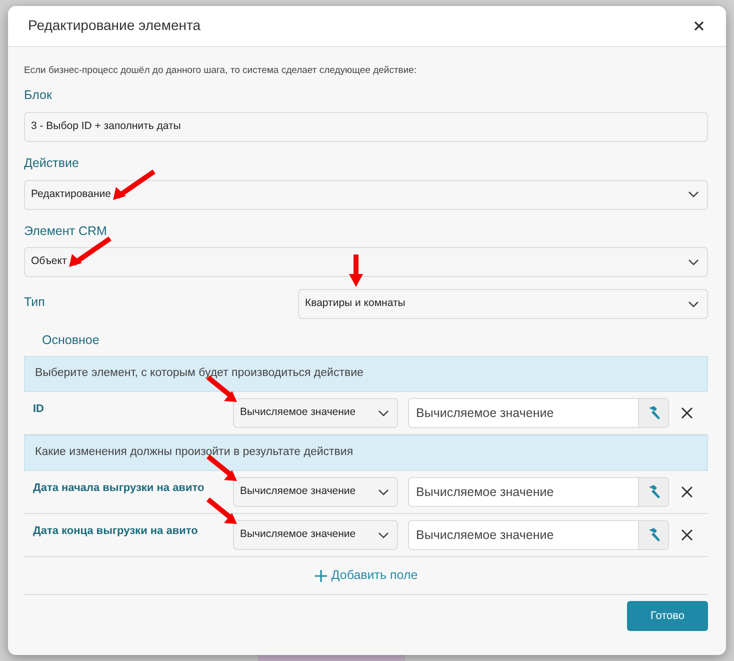  What do you see at coordinates (114, 26) in the screenshot?
I see `dialog-title: Редактирование элемента` at bounding box center [114, 26].